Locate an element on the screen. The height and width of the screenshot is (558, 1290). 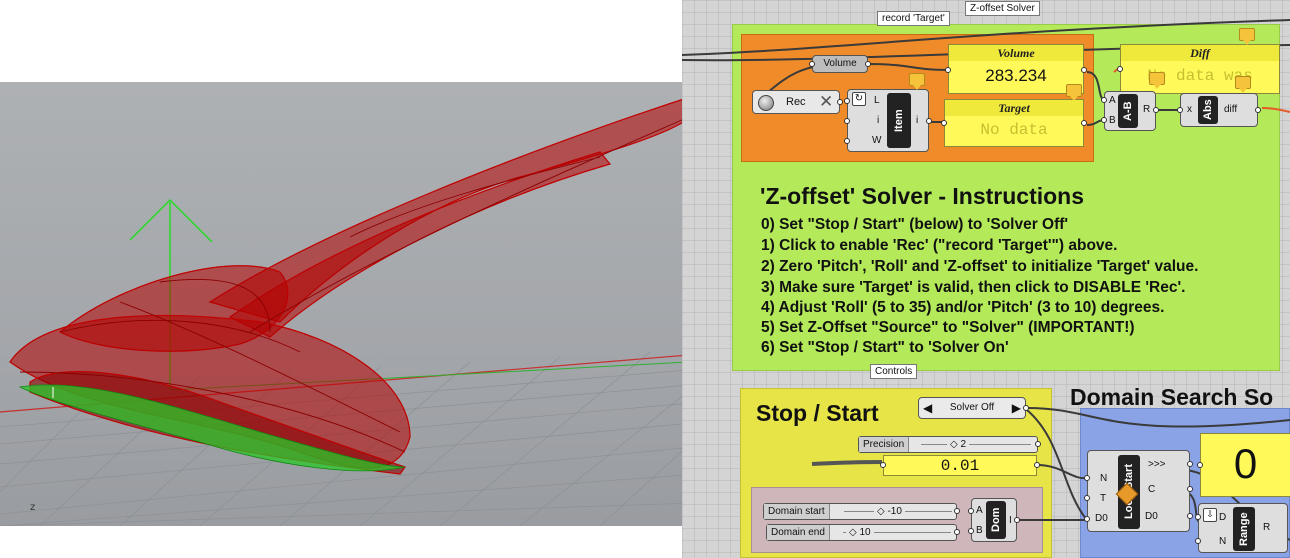
item-output-i: i is located at coordinates (917, 120).